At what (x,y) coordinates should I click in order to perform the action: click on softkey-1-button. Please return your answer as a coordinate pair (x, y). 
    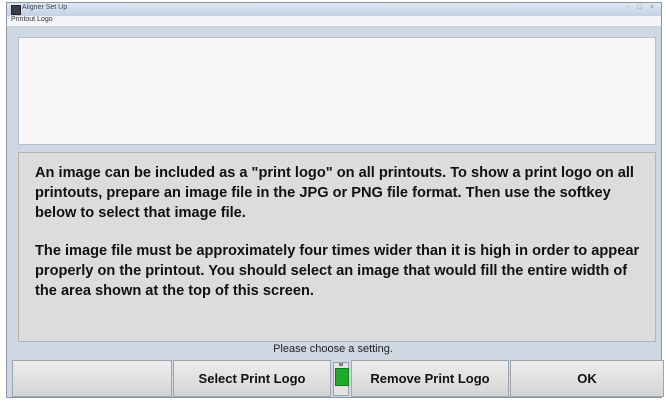
    Looking at the image, I should click on (92, 378).